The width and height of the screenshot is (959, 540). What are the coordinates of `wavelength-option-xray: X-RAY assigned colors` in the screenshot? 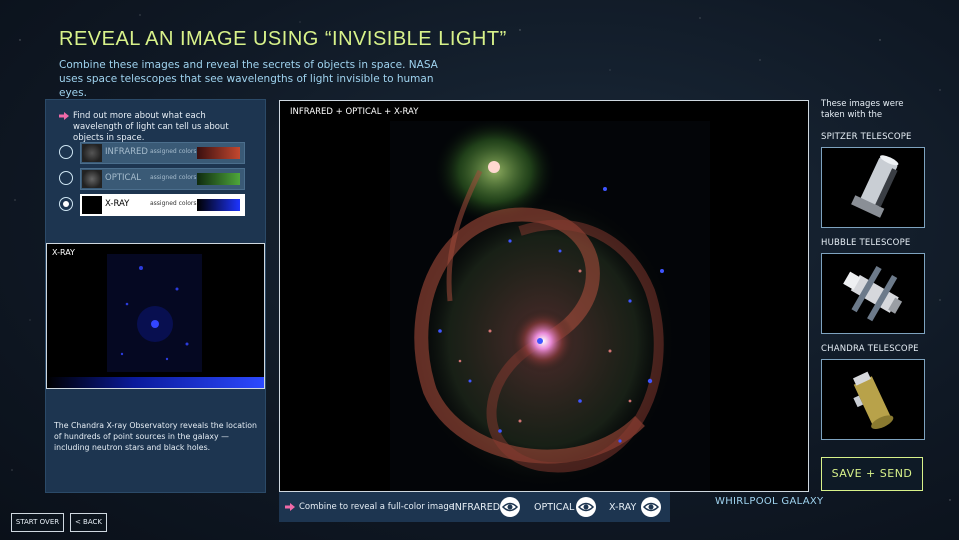 It's located at (154, 205).